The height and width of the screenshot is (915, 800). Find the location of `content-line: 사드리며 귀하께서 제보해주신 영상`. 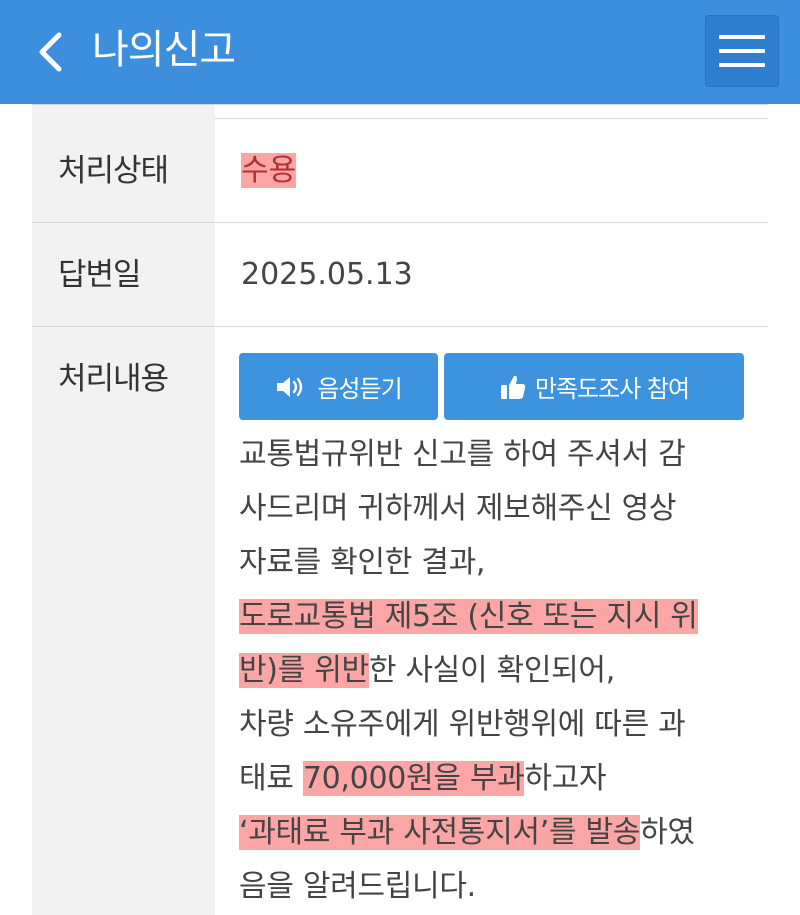

content-line: 사드리며 귀하께서 제보해주신 영상 is located at coordinates (458, 508).